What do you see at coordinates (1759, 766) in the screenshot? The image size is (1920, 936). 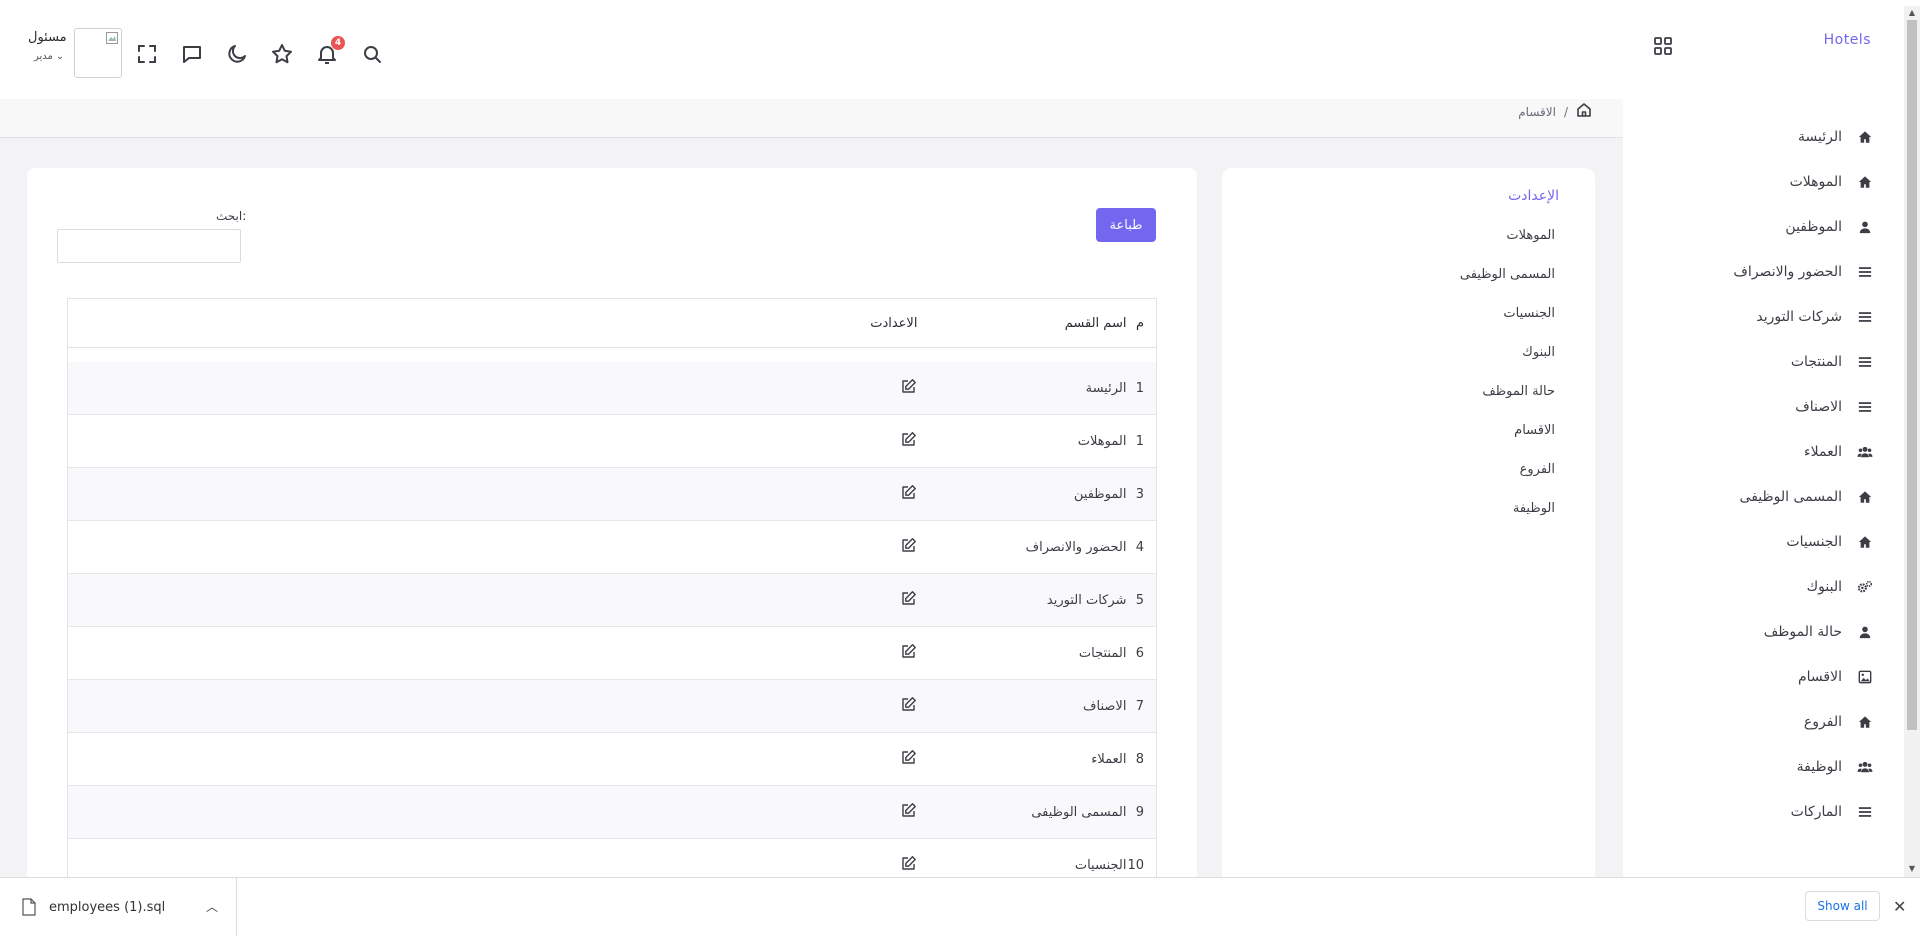 I see `sidebar-item: الوظيفة` at bounding box center [1759, 766].